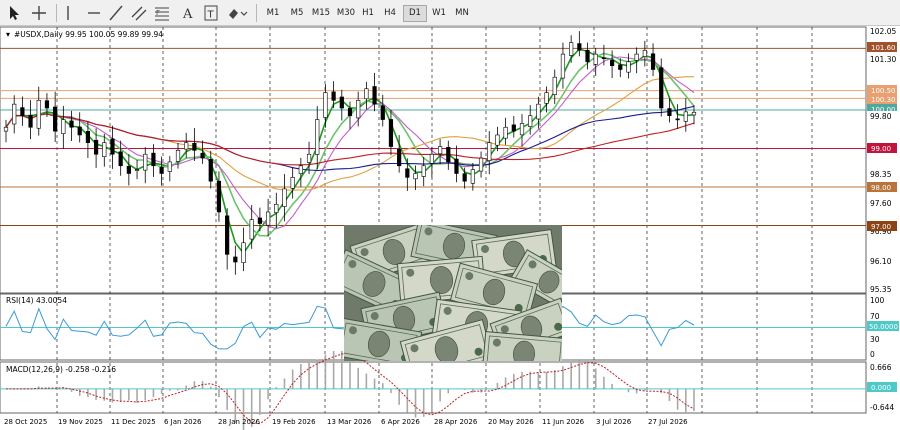  Describe the element at coordinates (668, 422) in the screenshot. I see `time-axis-tick: 27 Jul 2026` at that location.